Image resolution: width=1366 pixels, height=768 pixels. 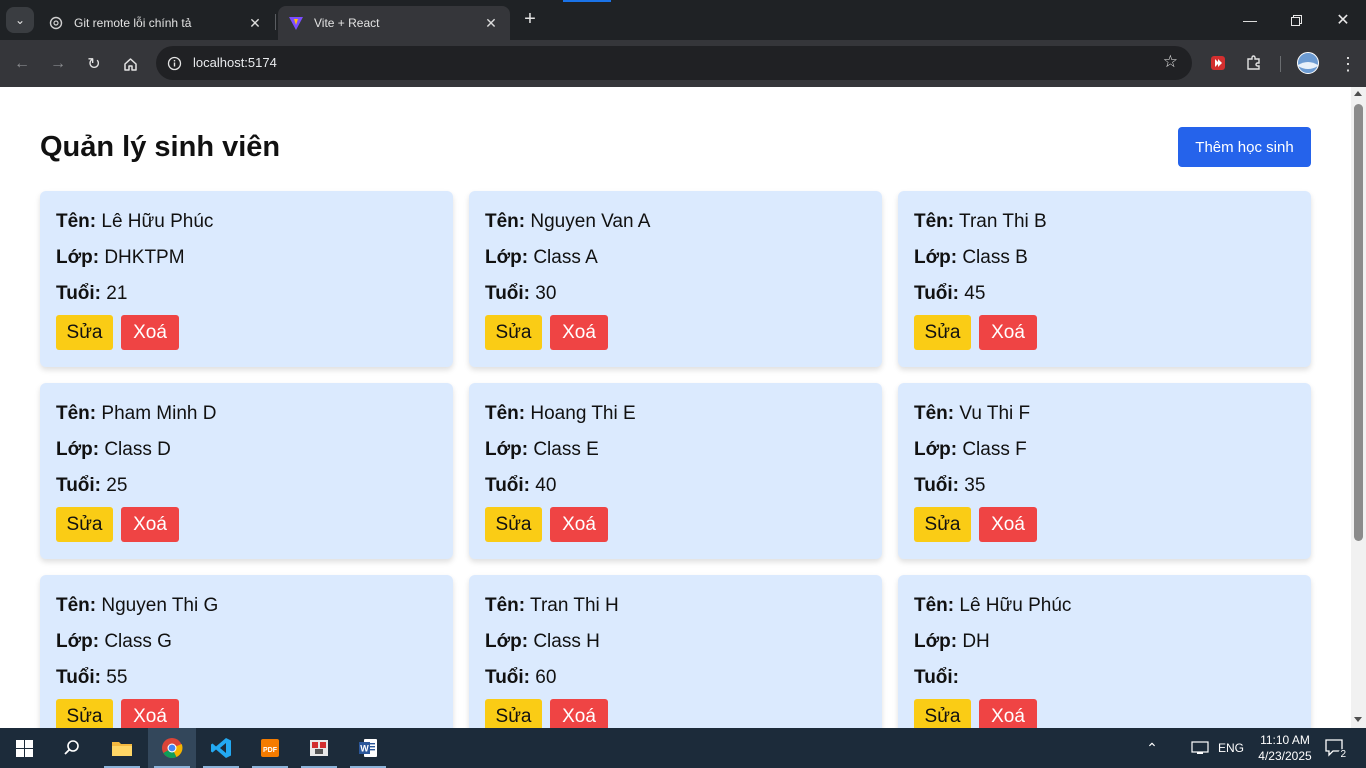 What do you see at coordinates (560, 414) in the screenshot?
I see `student-name: Tên: Hoang Thi E` at bounding box center [560, 414].